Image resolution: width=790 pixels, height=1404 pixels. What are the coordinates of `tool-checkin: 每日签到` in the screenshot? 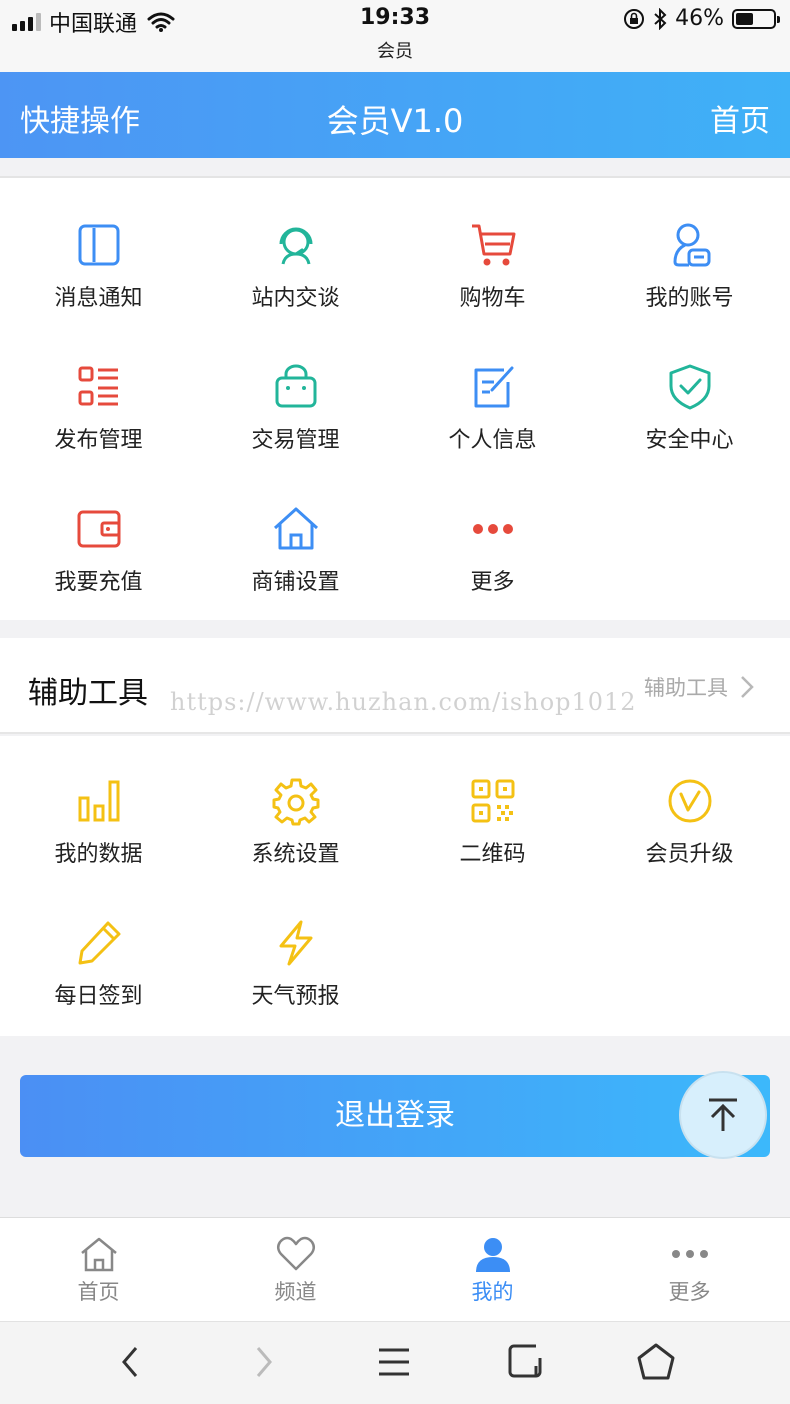 It's located at (98, 964).